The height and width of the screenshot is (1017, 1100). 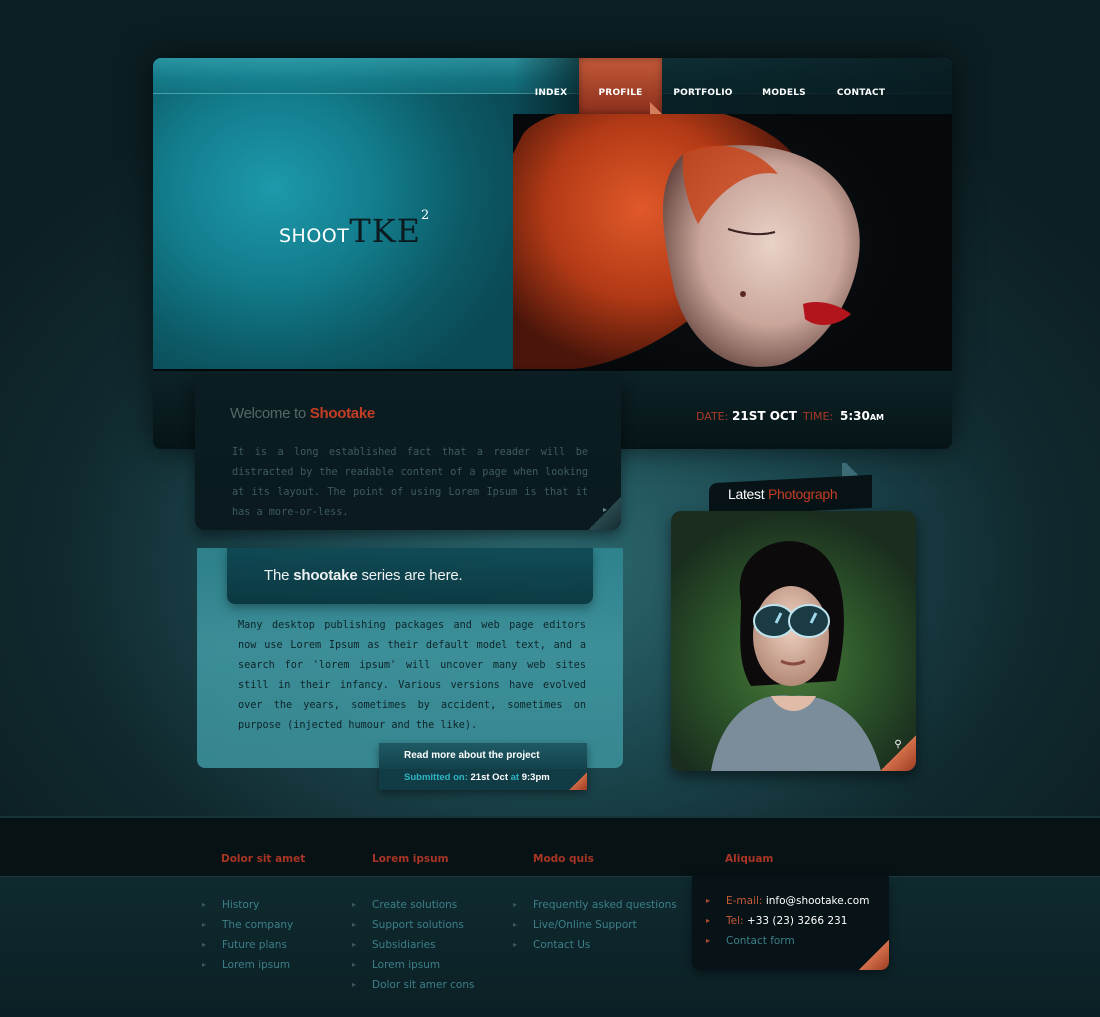 I want to click on submitted-time: 9:3pm, so click(x=535, y=777).